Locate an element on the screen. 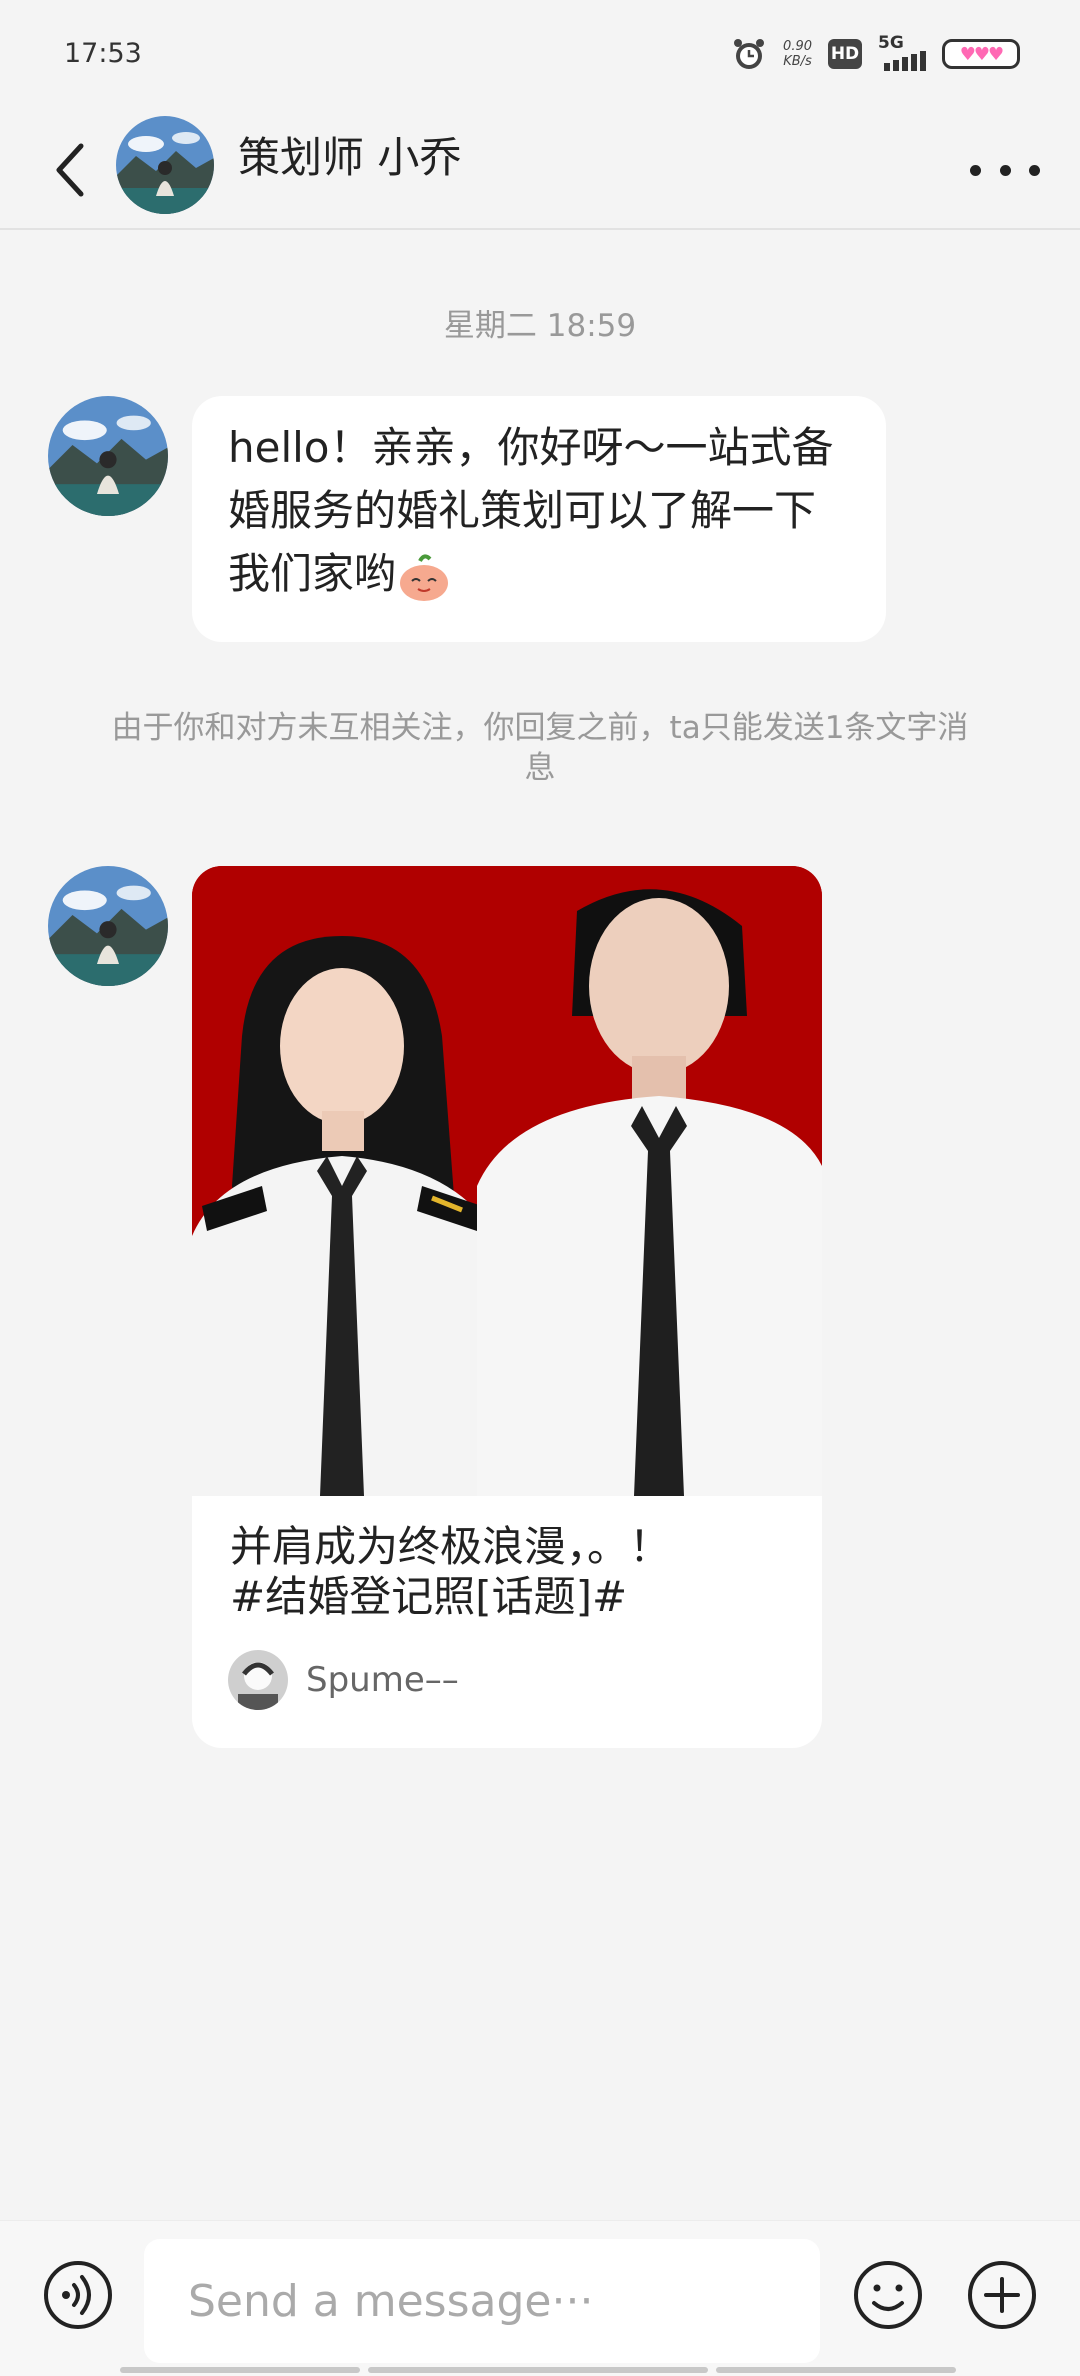  signal-icon: 5G is located at coordinates (902, 52).